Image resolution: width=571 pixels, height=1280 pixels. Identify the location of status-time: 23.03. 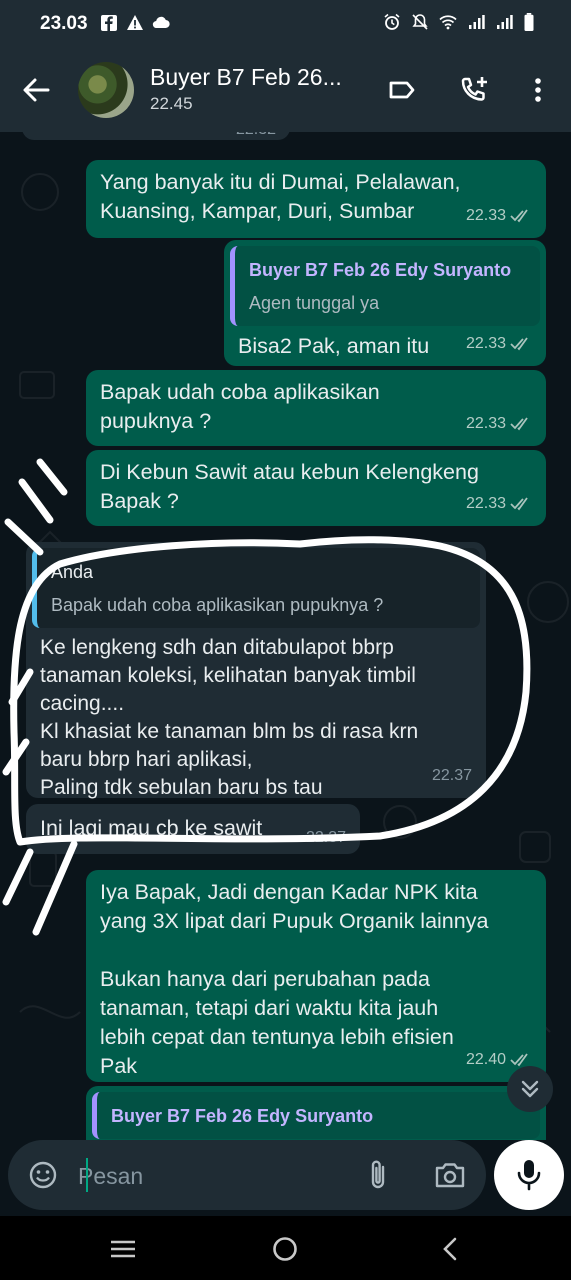
(64, 23).